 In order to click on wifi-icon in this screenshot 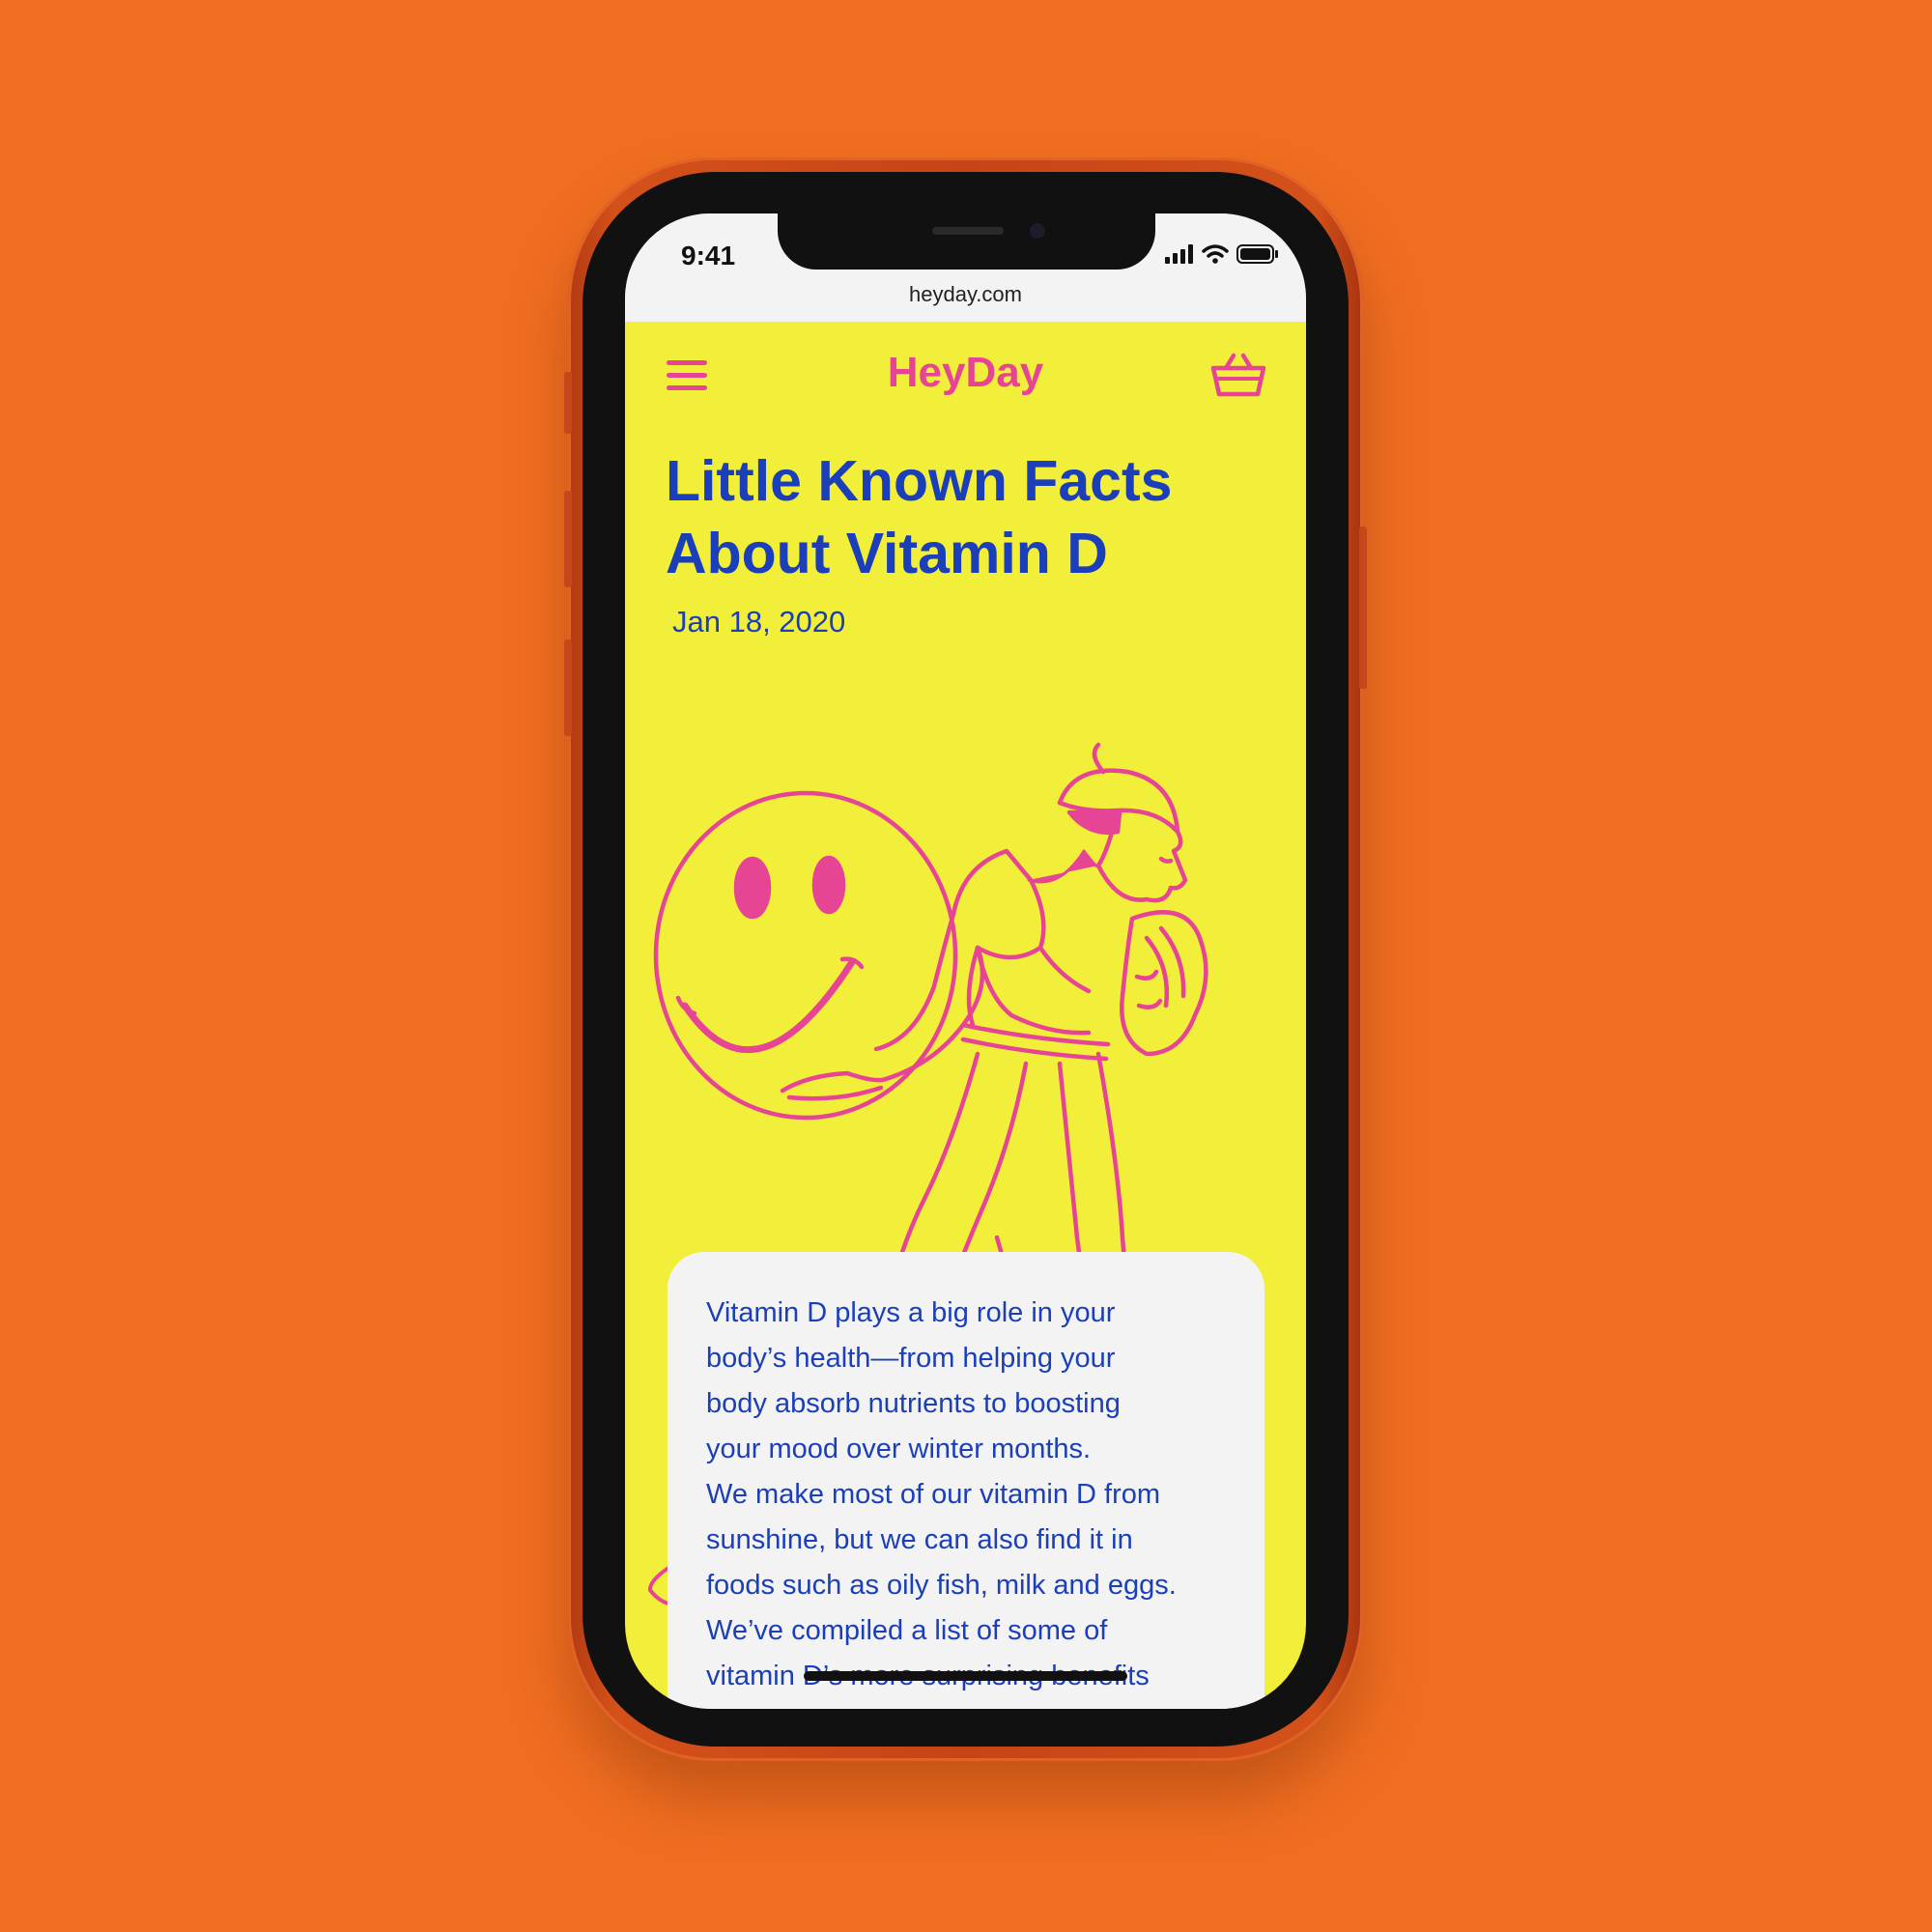, I will do `click(1215, 254)`.